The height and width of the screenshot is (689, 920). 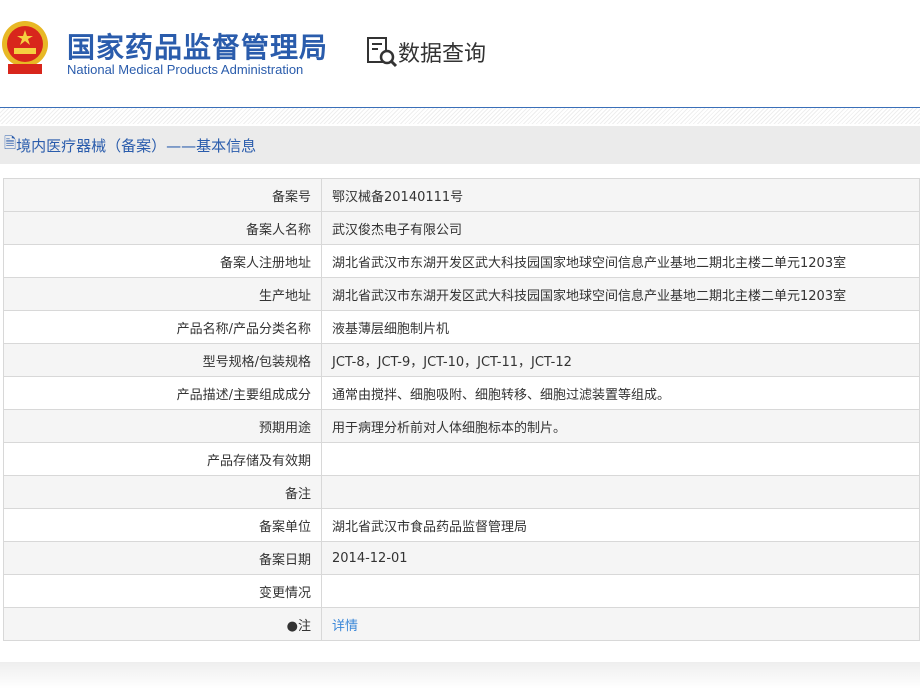 I want to click on table-row: 预期用途 用于病理分析前对人体细胞标本的制片。, so click(x=461, y=426).